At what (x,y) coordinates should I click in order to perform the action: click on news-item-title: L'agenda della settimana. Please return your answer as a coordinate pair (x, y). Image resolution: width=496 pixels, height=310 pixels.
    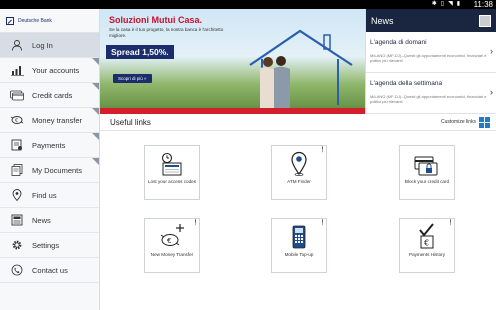
    Looking at the image, I should click on (406, 83).